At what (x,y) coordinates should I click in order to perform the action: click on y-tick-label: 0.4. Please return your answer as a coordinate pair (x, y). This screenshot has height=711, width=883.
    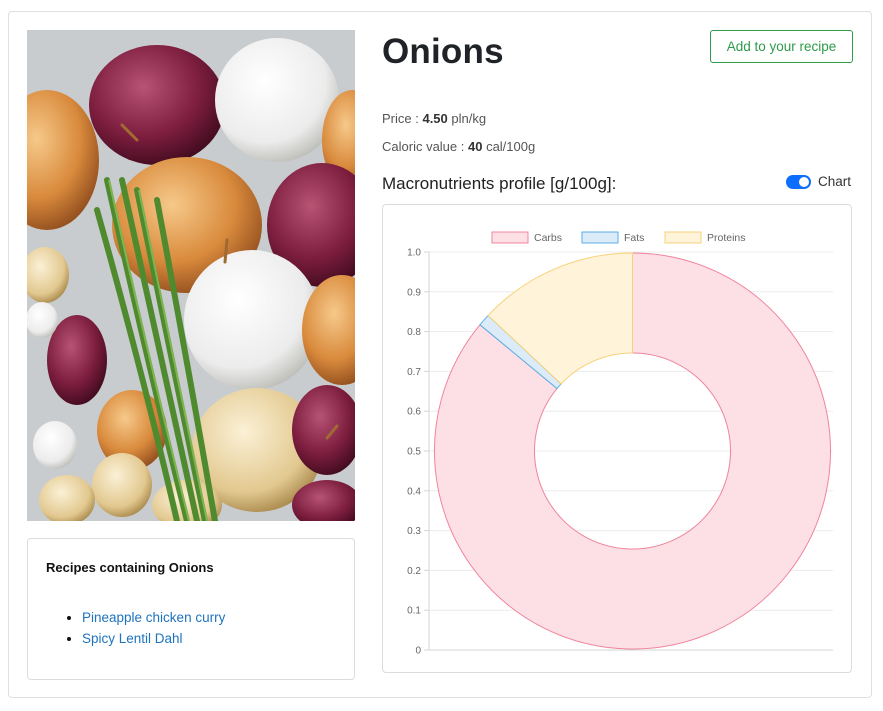
    Looking at the image, I should click on (414, 491).